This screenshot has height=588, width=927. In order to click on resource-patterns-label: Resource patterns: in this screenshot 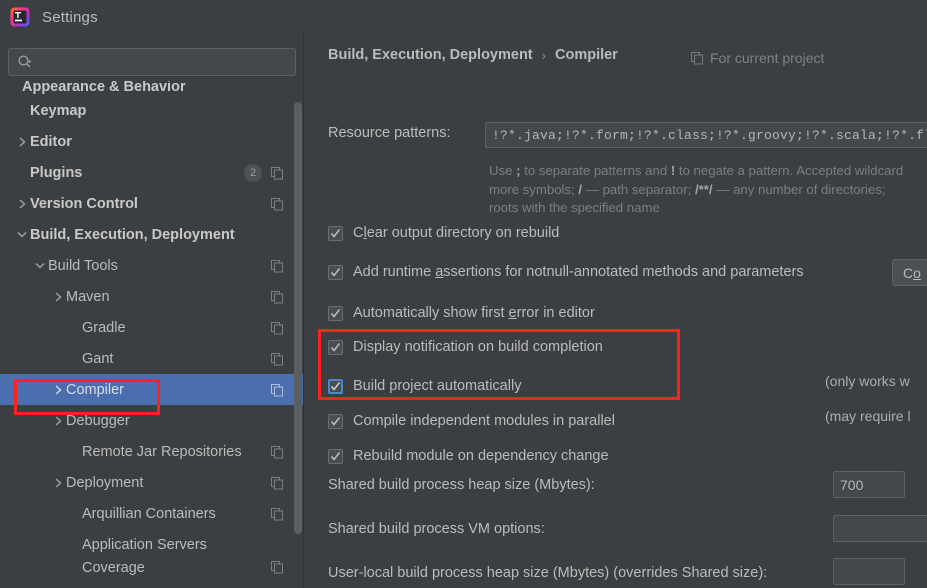, I will do `click(389, 133)`.